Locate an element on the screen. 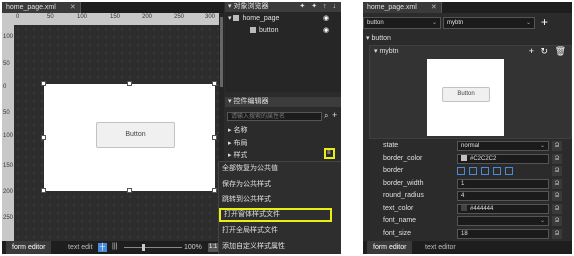  section-label: 布局 is located at coordinates (240, 143).